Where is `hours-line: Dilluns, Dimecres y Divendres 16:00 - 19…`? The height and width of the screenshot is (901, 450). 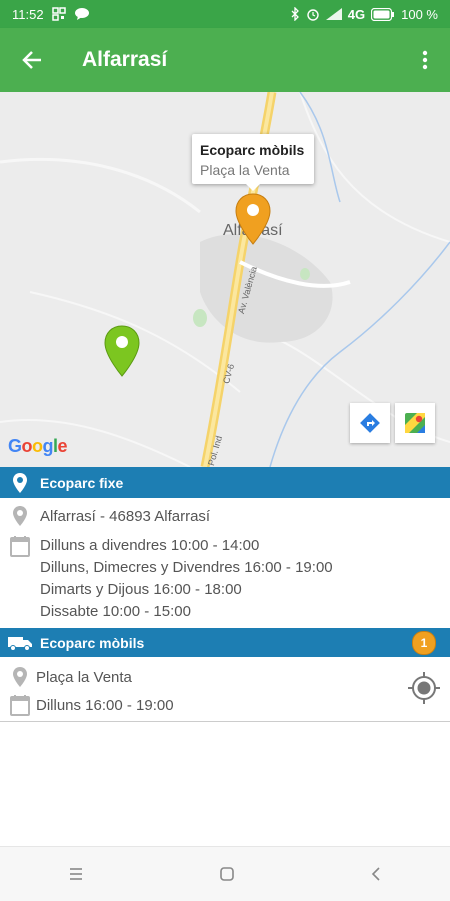 hours-line: Dilluns, Dimecres y Divendres 16:00 - 19… is located at coordinates (186, 567).